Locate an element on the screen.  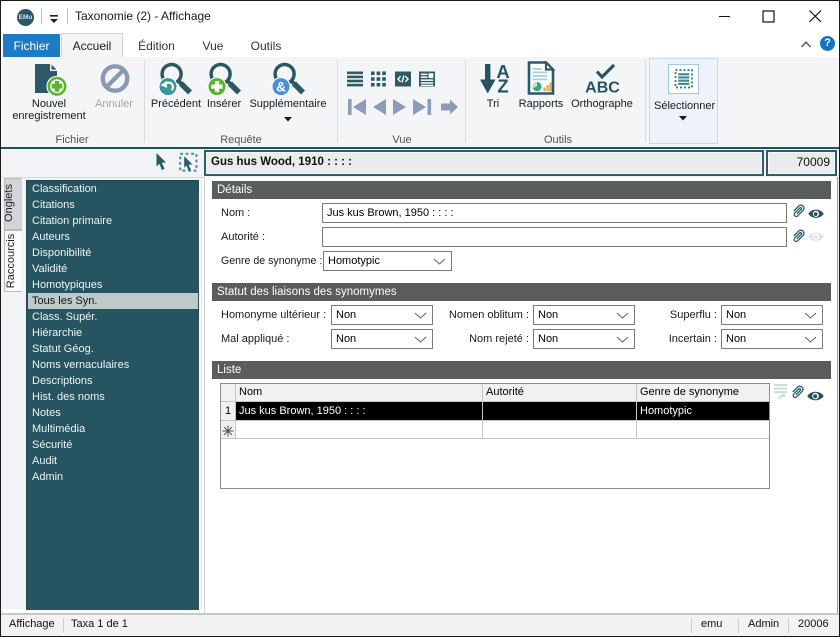
svg-text: ABC is located at coordinates (602, 87).